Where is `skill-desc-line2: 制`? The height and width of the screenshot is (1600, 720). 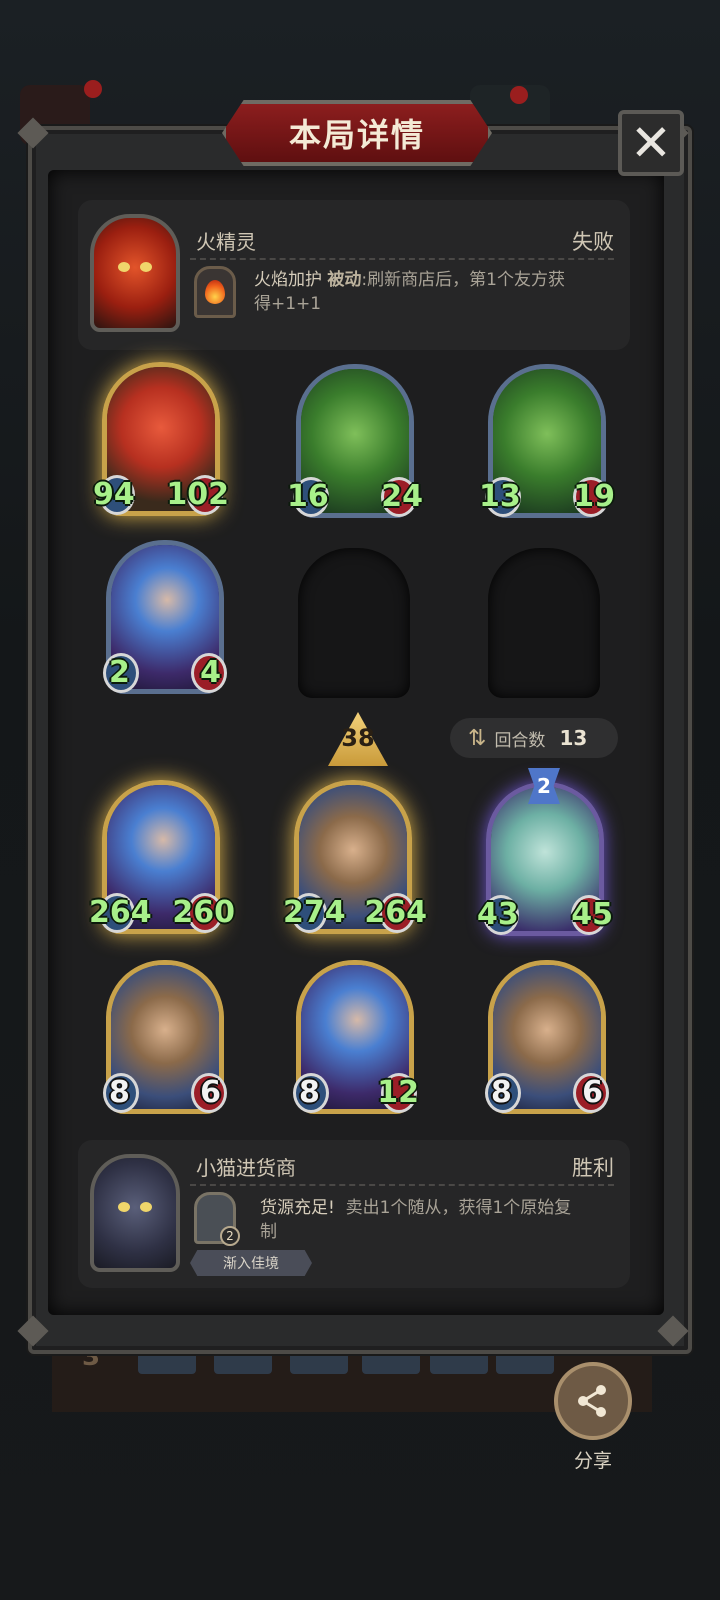 skill-desc-line2: 制 is located at coordinates (268, 1232).